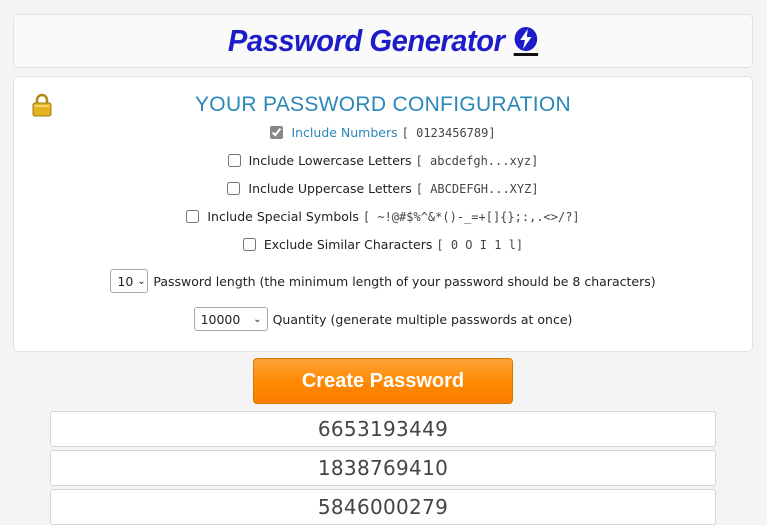 Image resolution: width=767 pixels, height=525 pixels. Describe the element at coordinates (366, 40) in the screenshot. I see `app-title-text: Password Generator` at that location.